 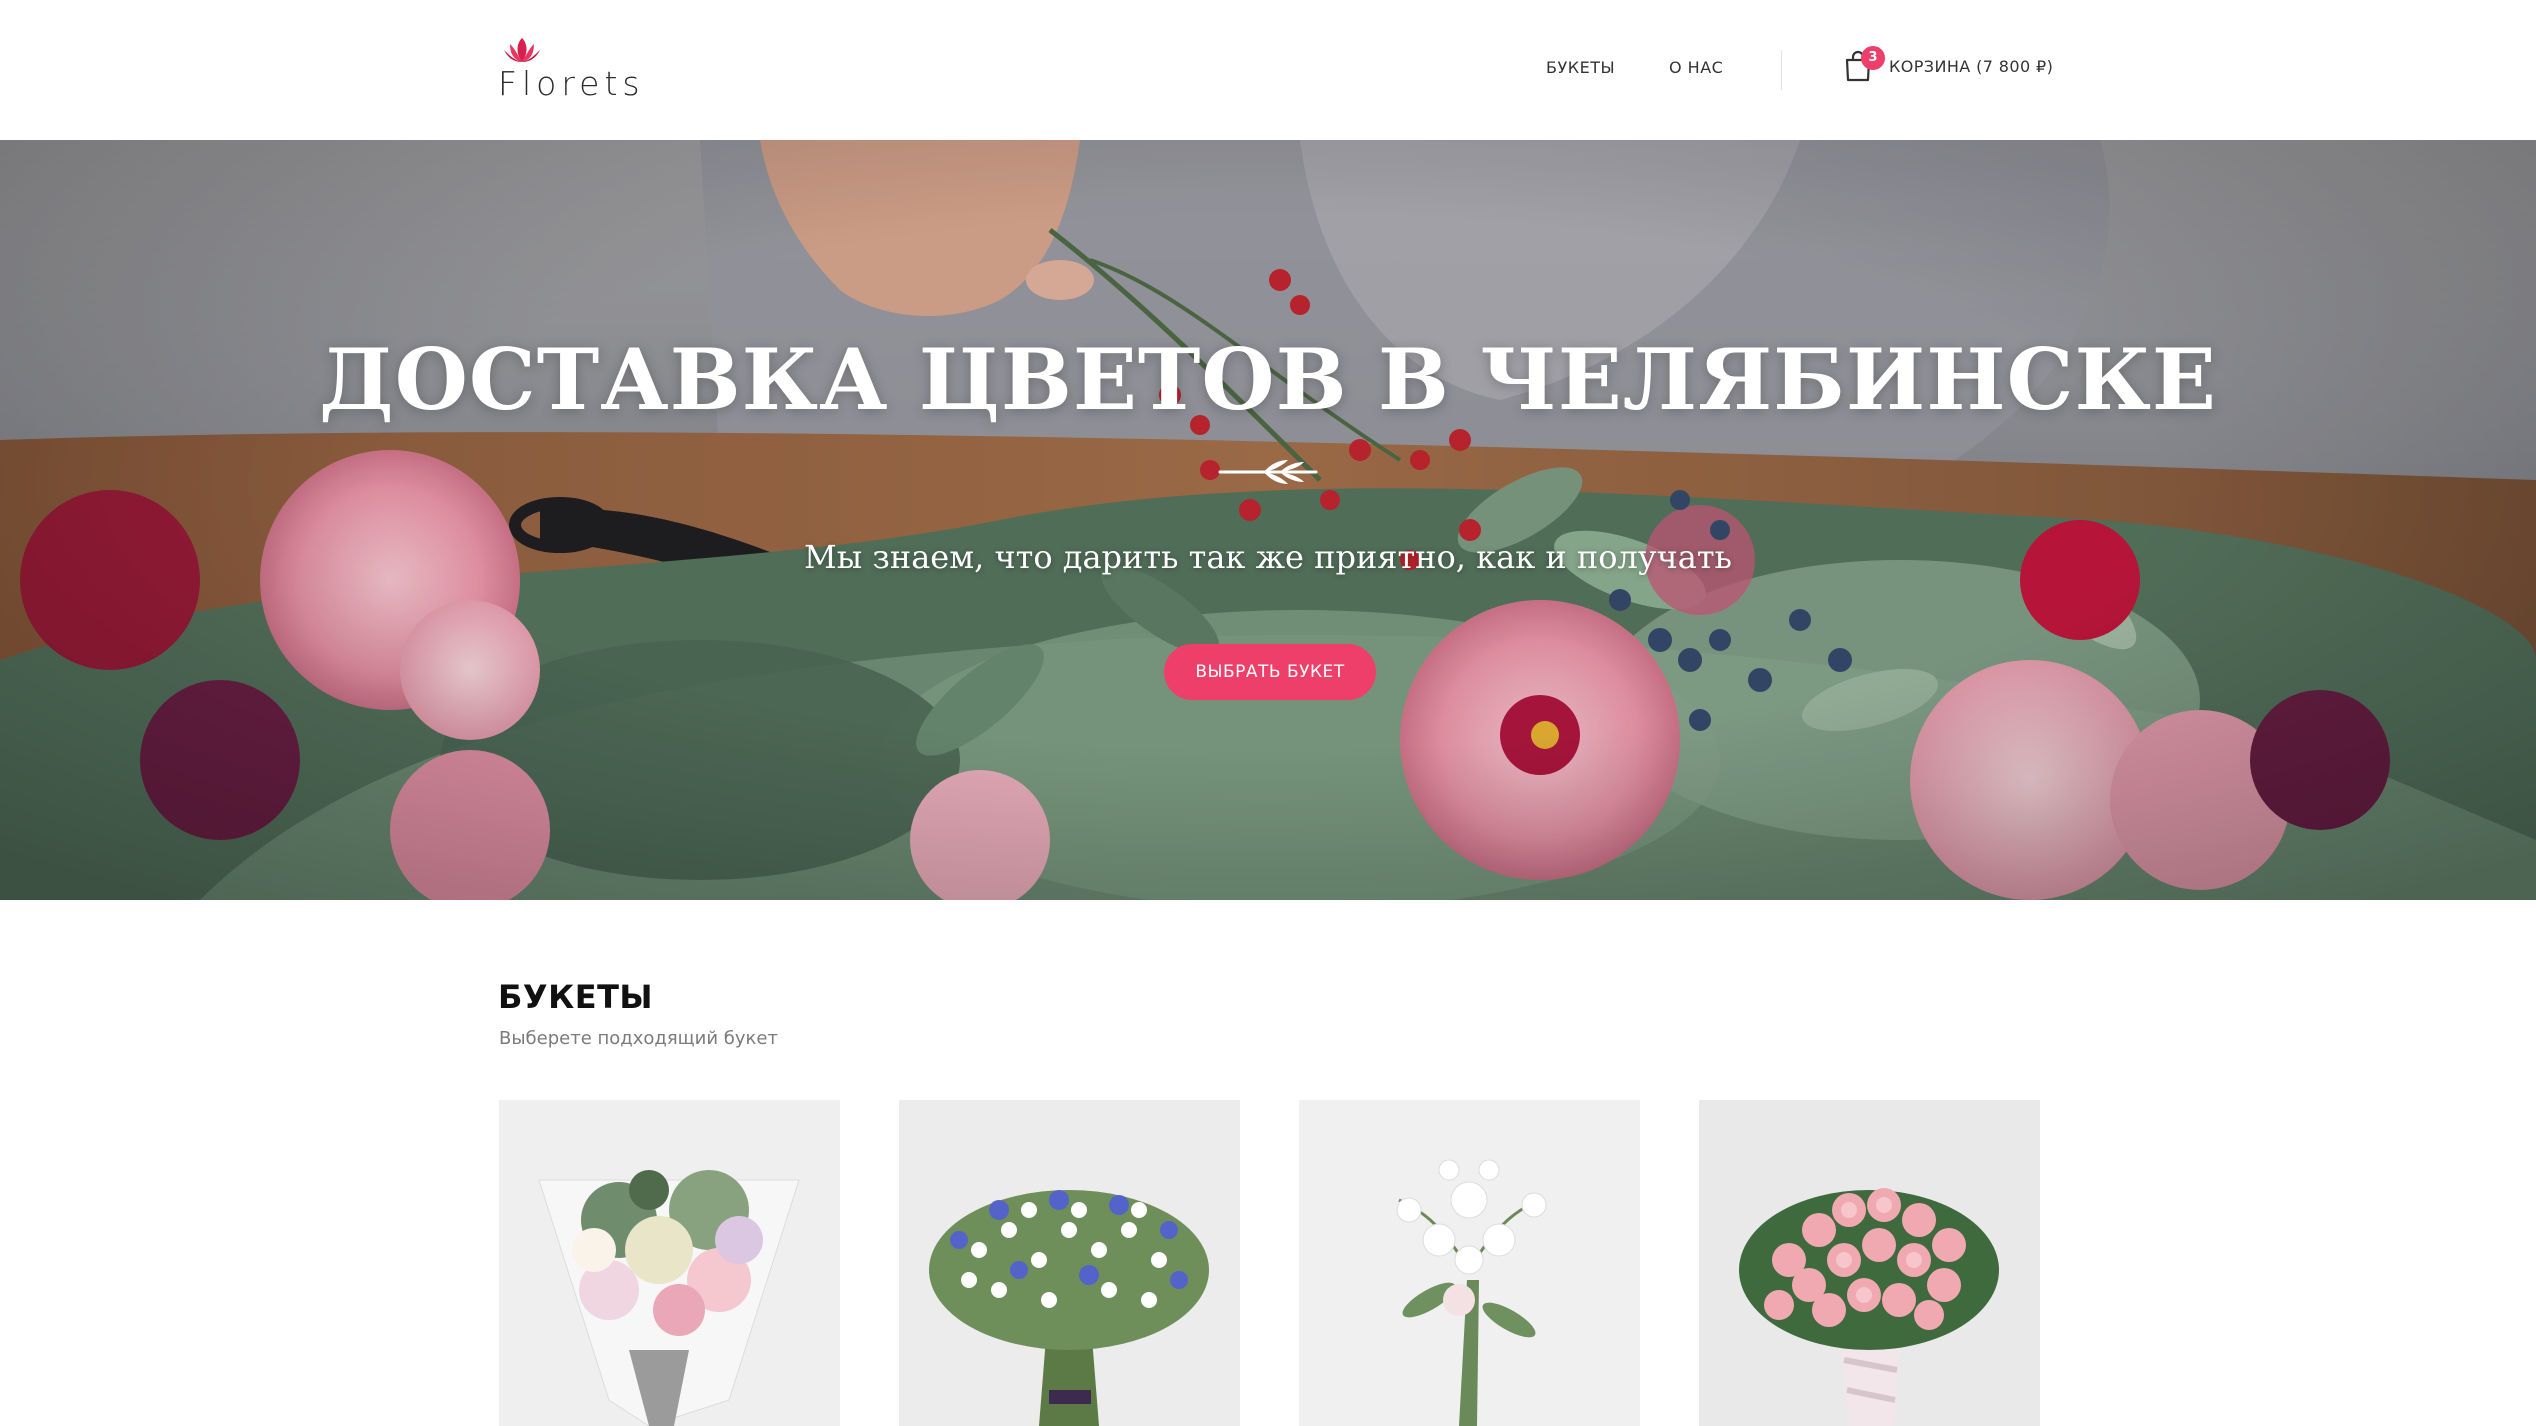 What do you see at coordinates (1268, 472) in the screenshot?
I see `leaf-branch-icon` at bounding box center [1268, 472].